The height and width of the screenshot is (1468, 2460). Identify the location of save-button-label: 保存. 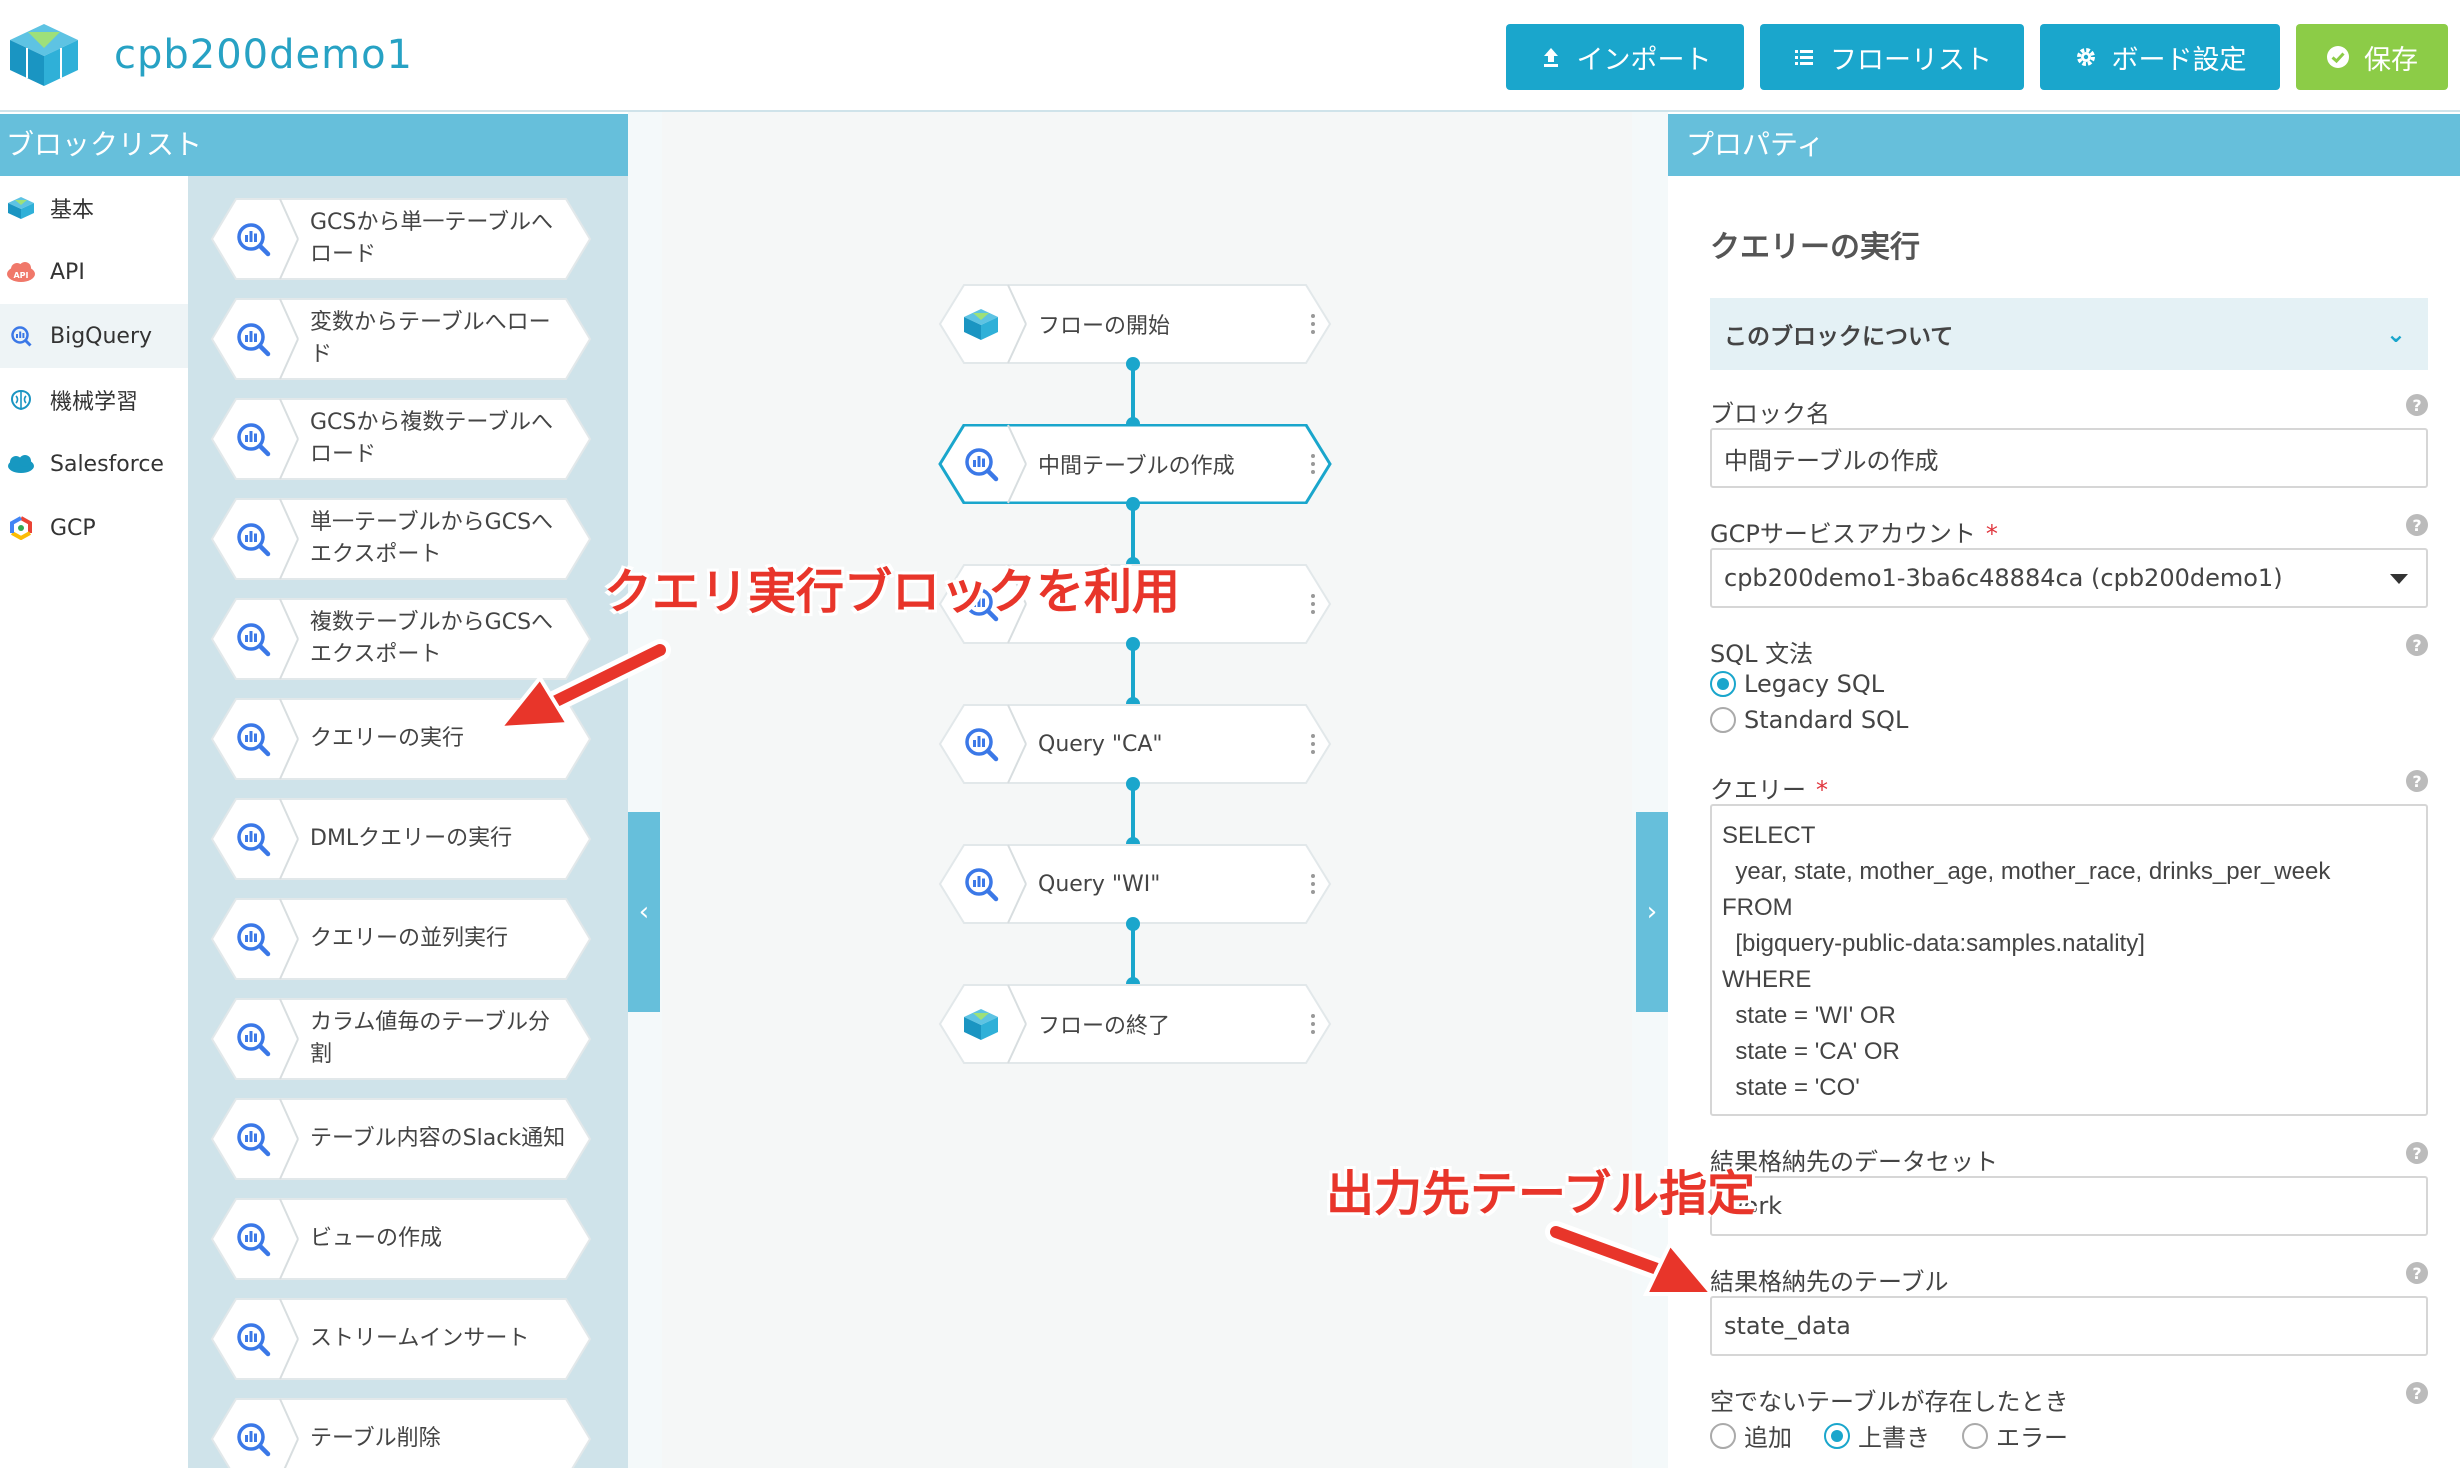
(2391, 60).